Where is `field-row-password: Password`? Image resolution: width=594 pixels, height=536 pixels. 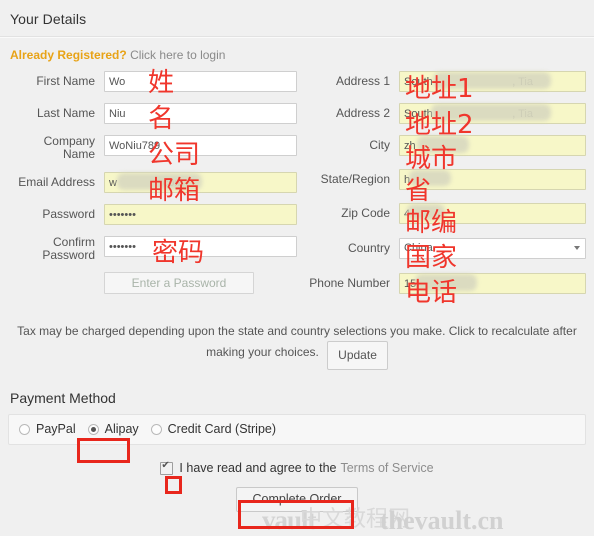
field-row-password: Password is located at coordinates (152, 215).